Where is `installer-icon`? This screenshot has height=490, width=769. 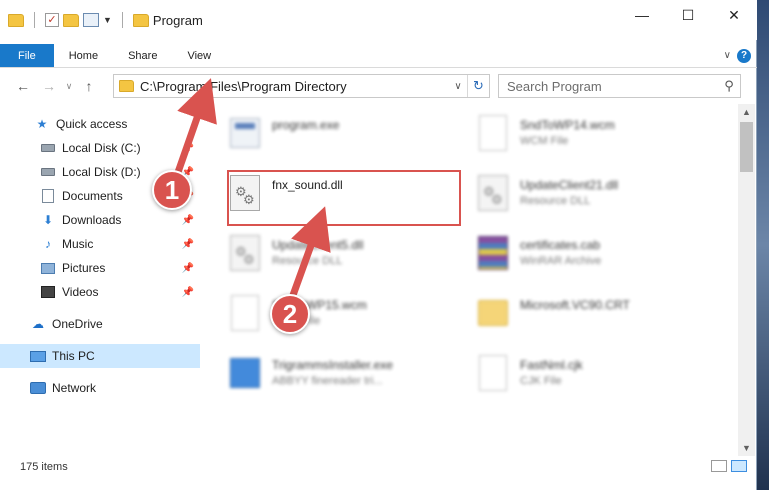
installer-icon is located at coordinates (245, 373).